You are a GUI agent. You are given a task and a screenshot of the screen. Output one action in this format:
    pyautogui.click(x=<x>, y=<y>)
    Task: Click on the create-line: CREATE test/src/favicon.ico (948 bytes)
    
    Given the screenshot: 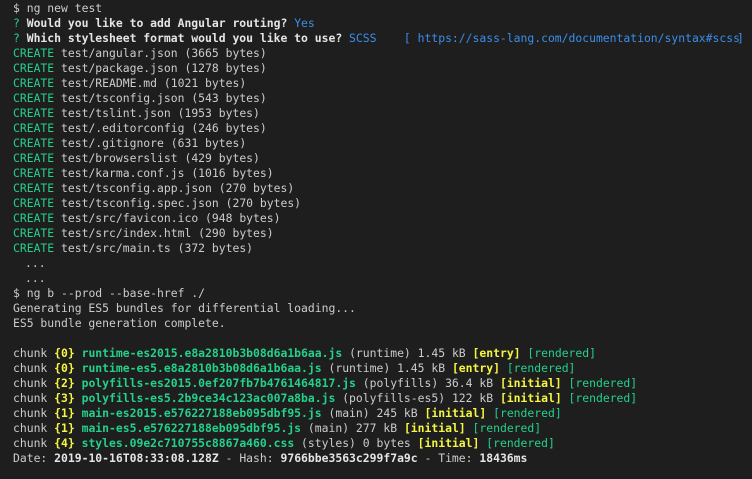 What is the action you would take?
    pyautogui.click(x=382, y=218)
    